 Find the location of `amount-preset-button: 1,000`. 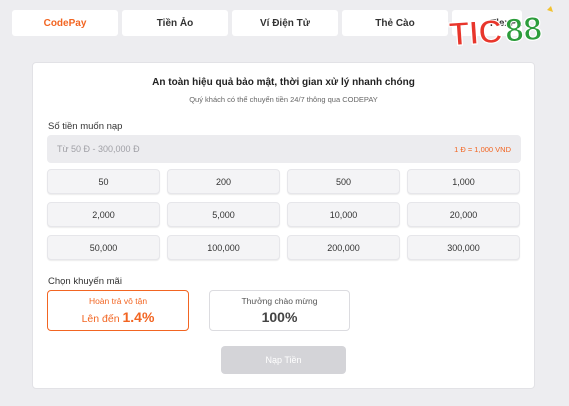

amount-preset-button: 1,000 is located at coordinates (463, 181).